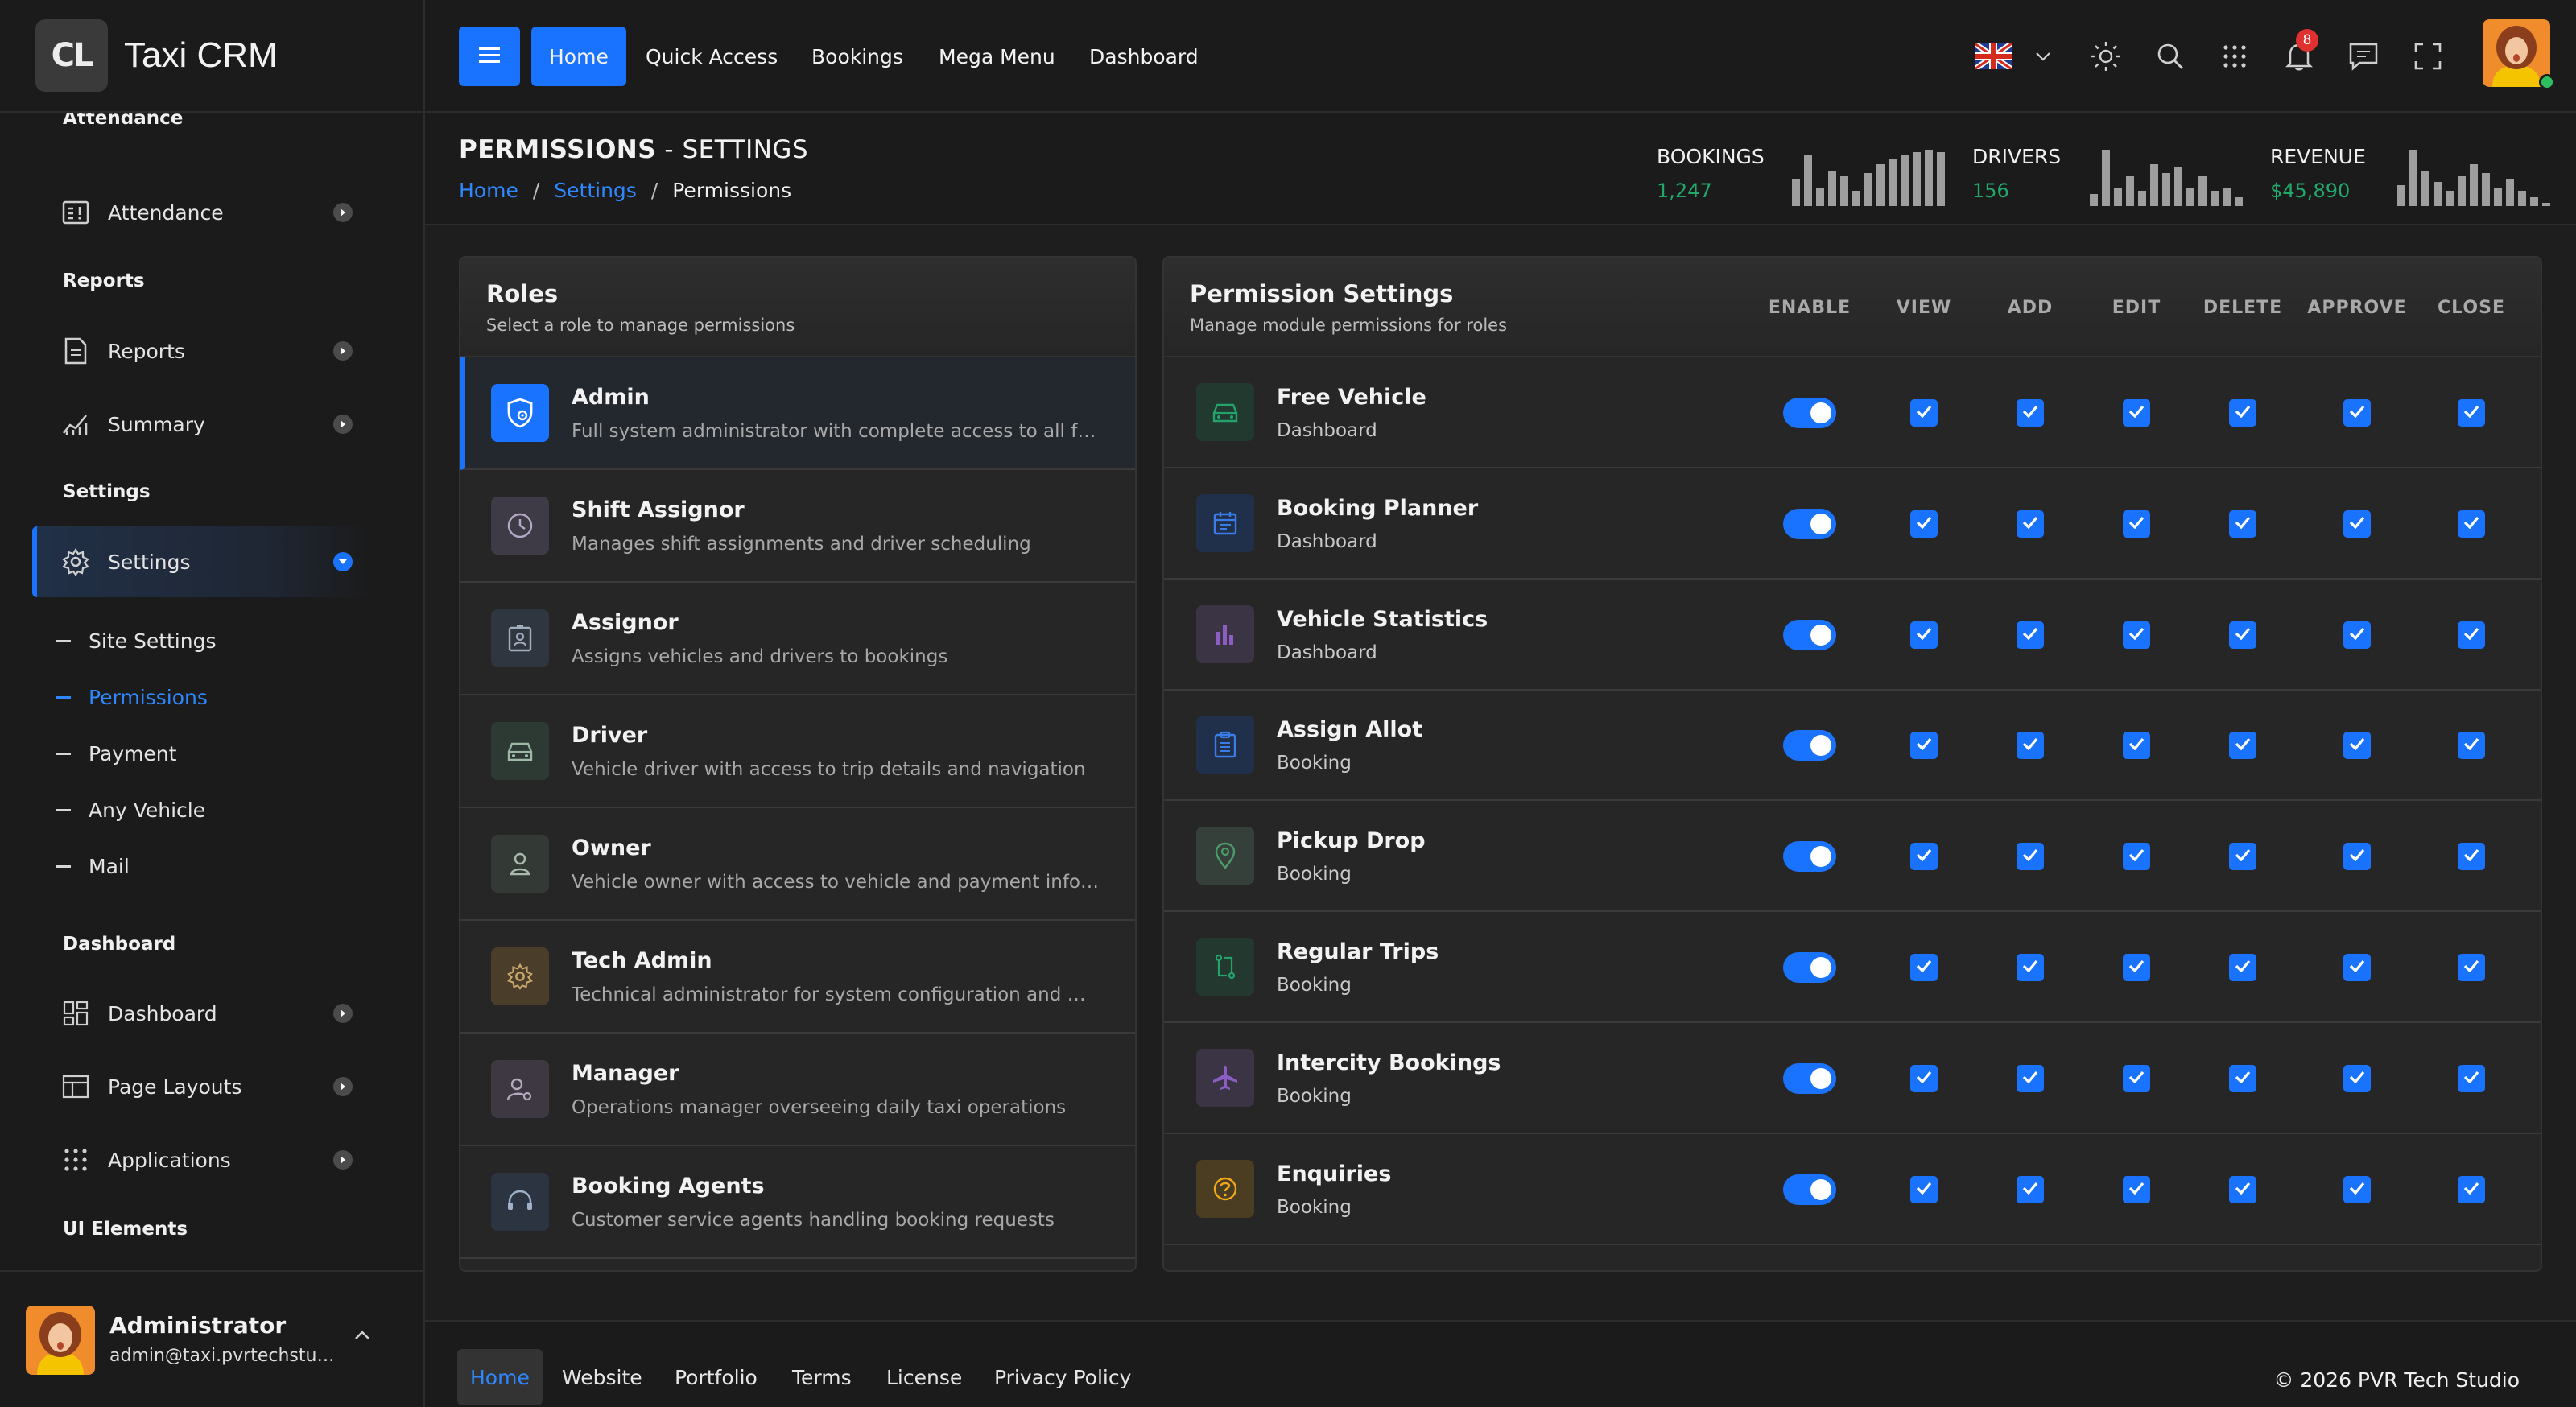  What do you see at coordinates (2043, 56) in the screenshot?
I see `chevron-down-icon` at bounding box center [2043, 56].